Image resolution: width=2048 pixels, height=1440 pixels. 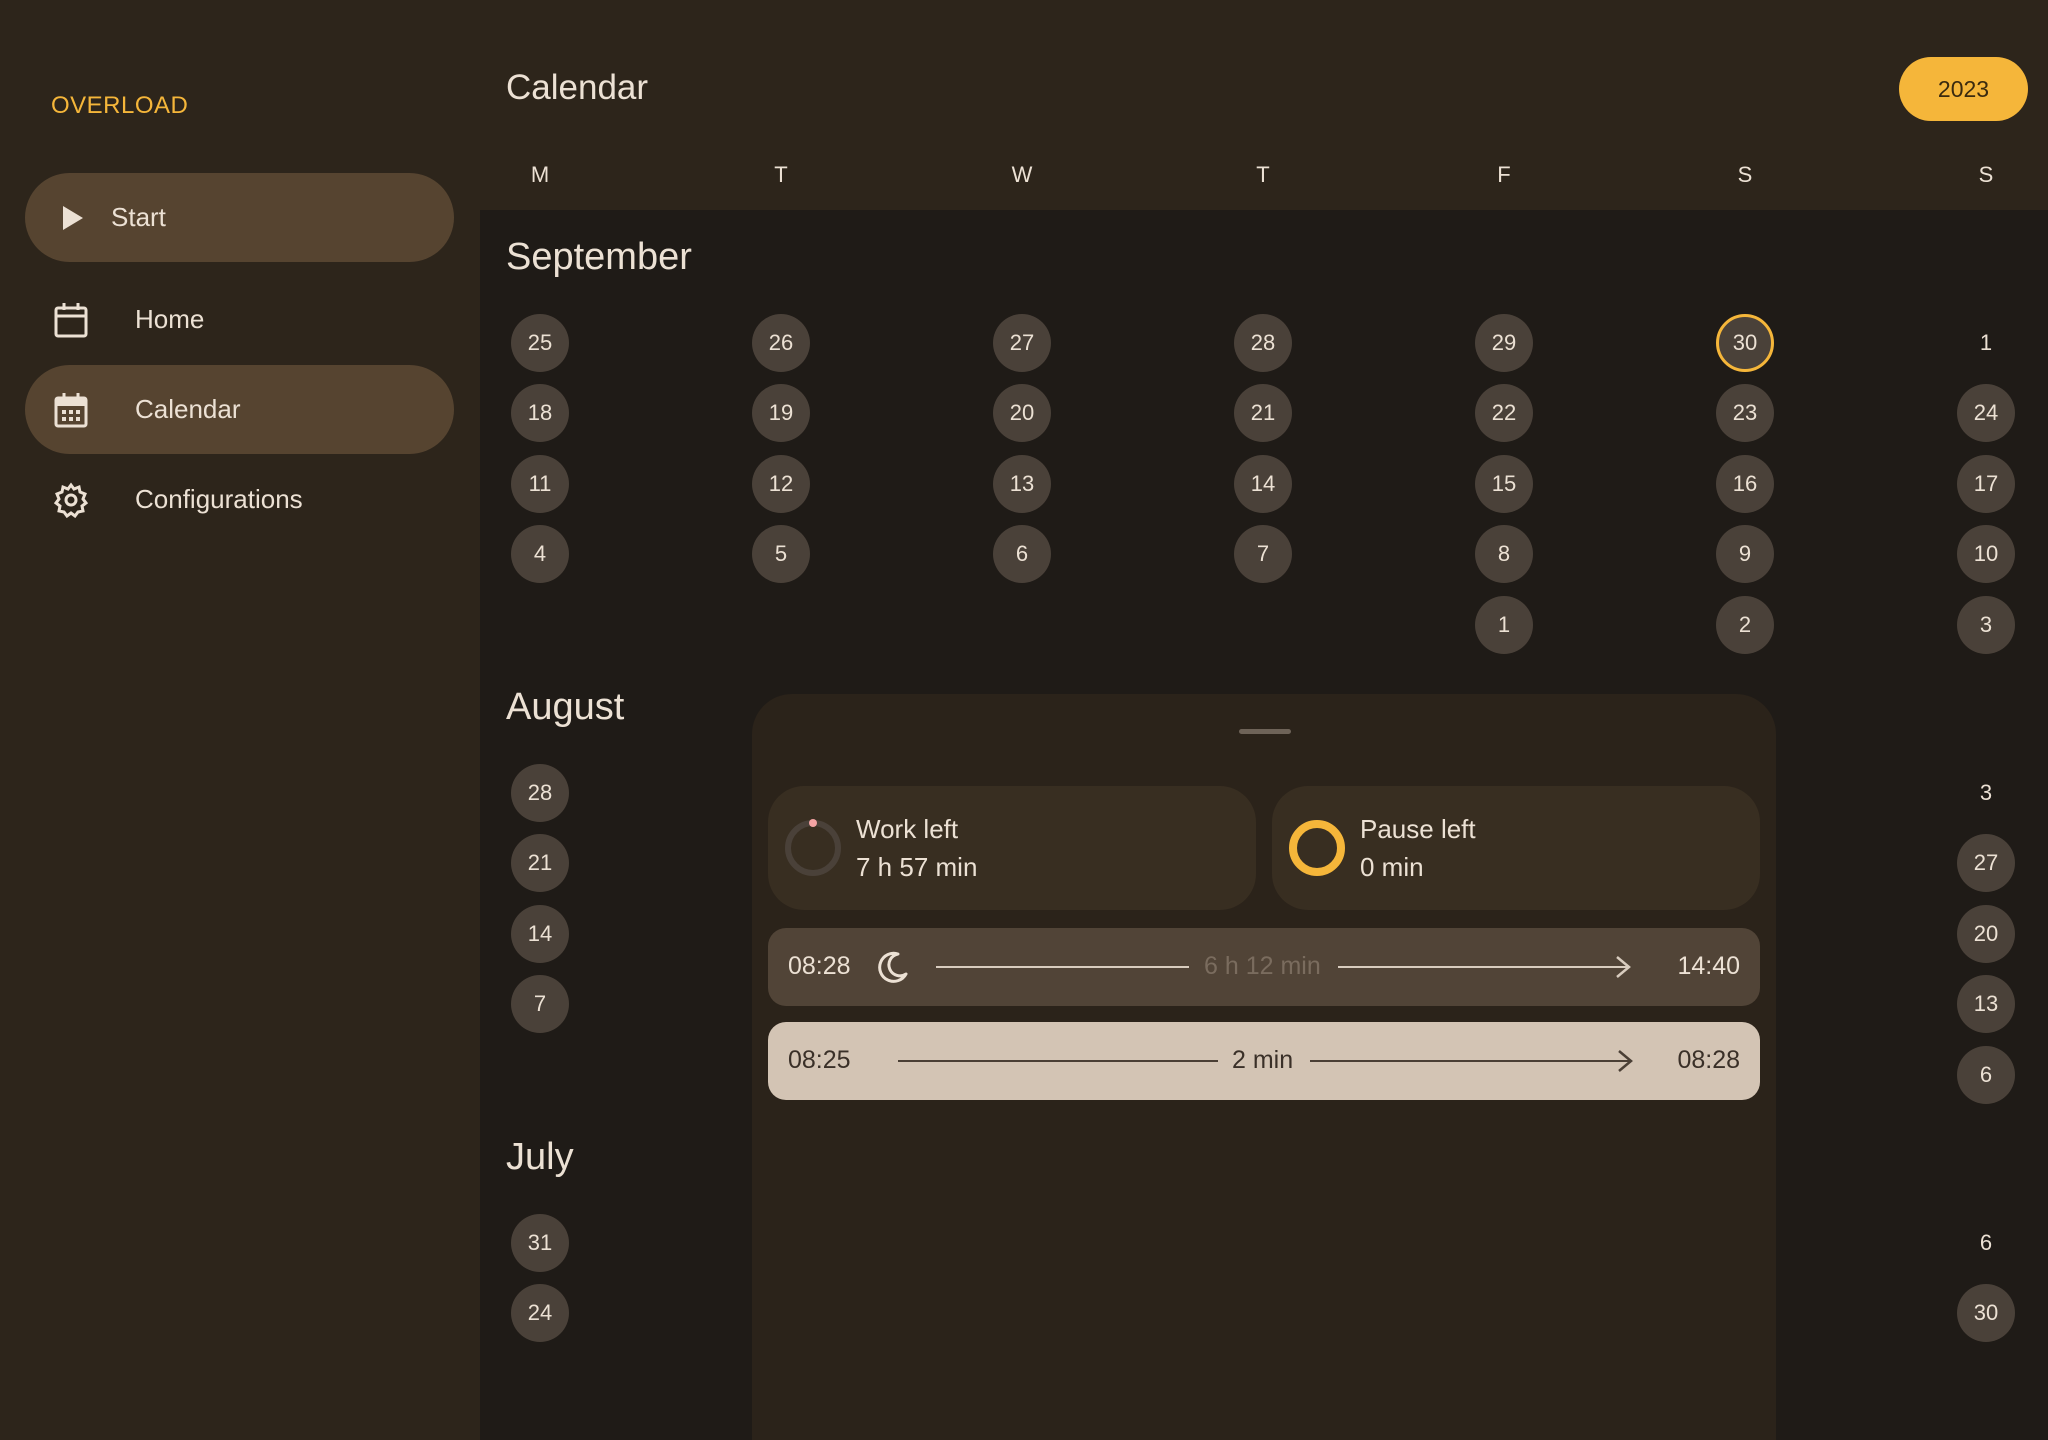 I want to click on weekday-label: F, so click(x=1504, y=174).